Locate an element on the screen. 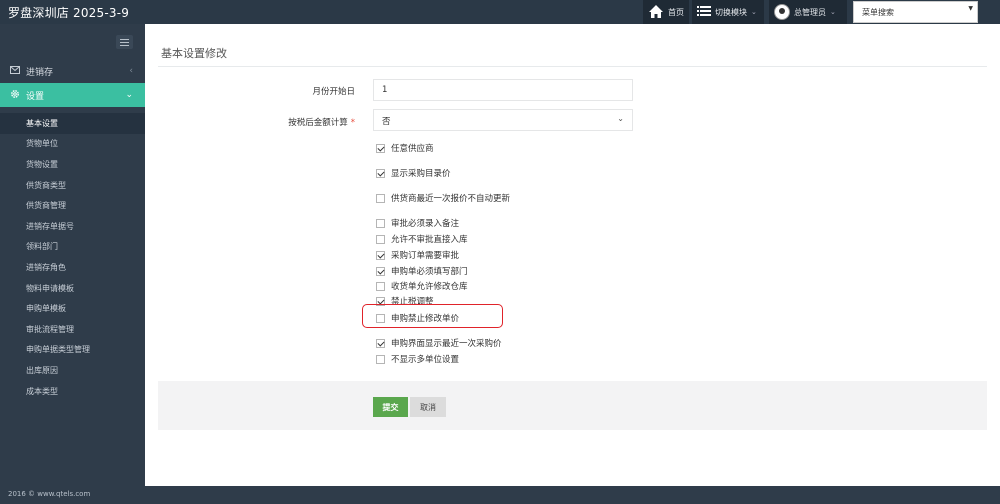 The width and height of the screenshot is (1000, 504). checkbox-label: 收货单允许修改仓库 is located at coordinates (429, 287).